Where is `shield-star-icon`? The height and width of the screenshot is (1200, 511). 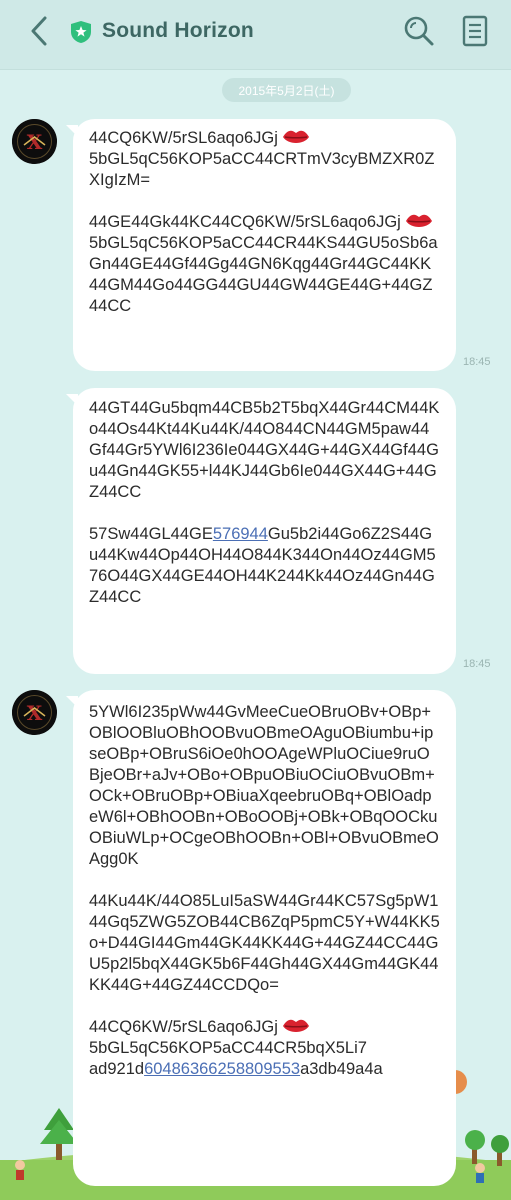
shield-star-icon is located at coordinates (81, 32).